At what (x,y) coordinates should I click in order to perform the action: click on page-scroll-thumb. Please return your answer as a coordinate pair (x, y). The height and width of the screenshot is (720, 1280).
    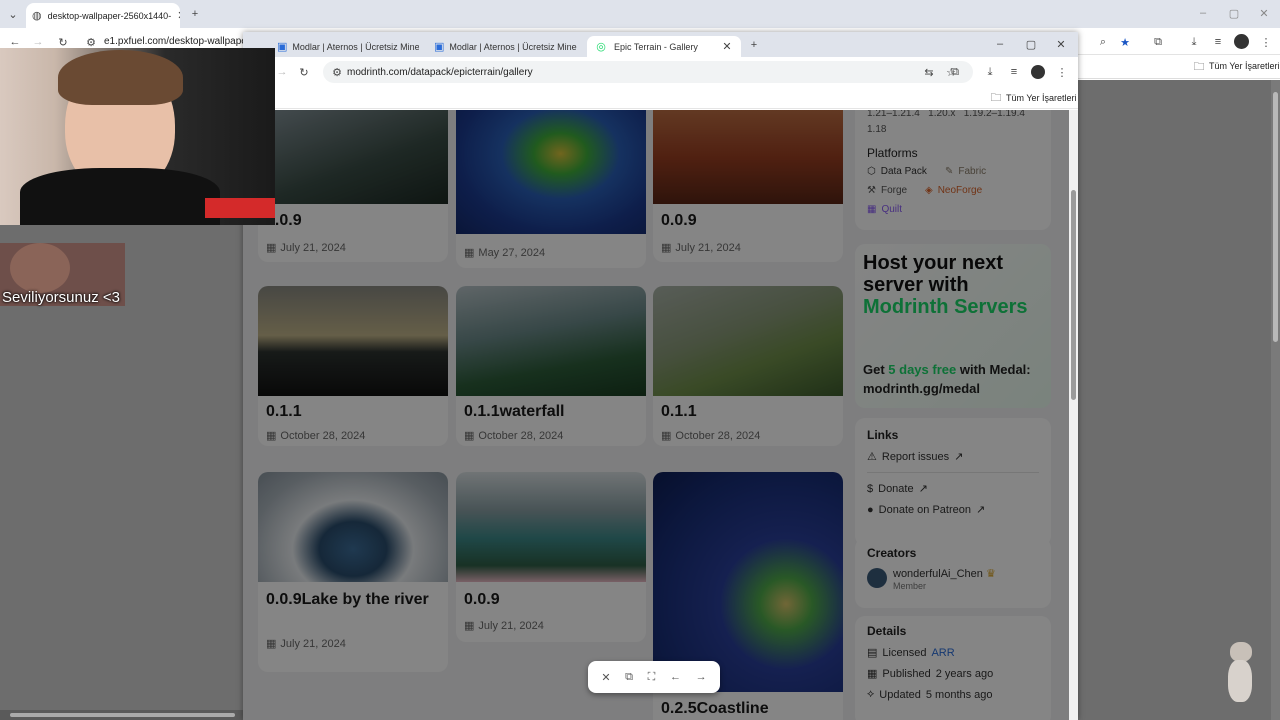
    Looking at the image, I should click on (1073, 295).